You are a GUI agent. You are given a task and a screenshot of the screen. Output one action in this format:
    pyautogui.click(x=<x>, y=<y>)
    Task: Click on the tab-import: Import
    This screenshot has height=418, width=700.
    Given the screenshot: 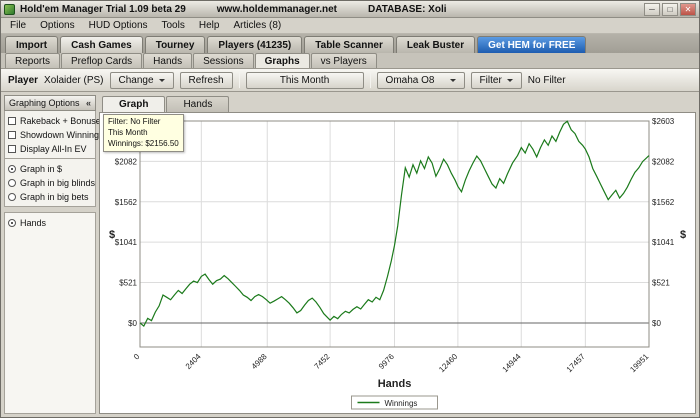 What is the action you would take?
    pyautogui.click(x=32, y=44)
    